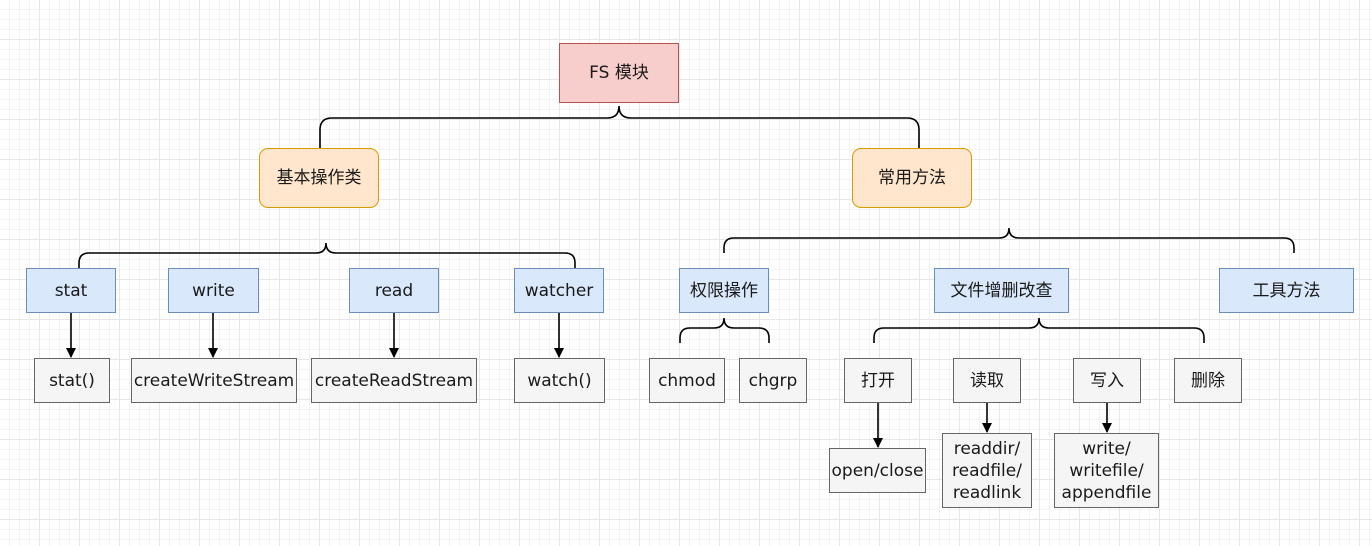 The width and height of the screenshot is (1372, 546). What do you see at coordinates (912, 178) in the screenshot?
I see `category-common-methods: 常用方法` at bounding box center [912, 178].